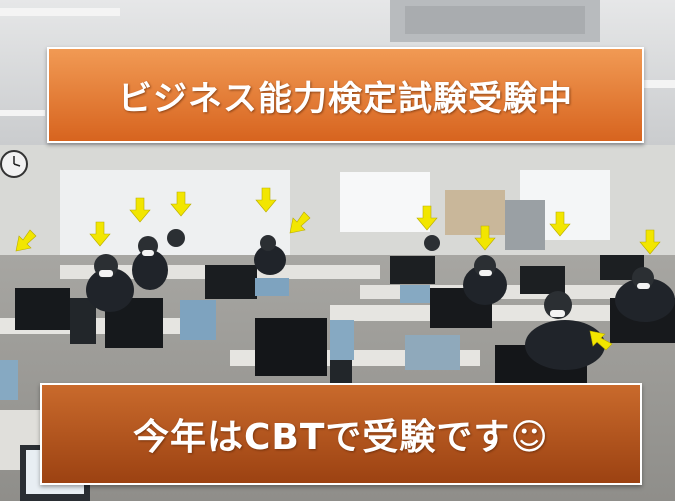 This screenshot has height=501, width=675. What do you see at coordinates (345, 98) in the screenshot?
I see `event-title-text: ビジネス能力検定試験受験中` at bounding box center [345, 98].